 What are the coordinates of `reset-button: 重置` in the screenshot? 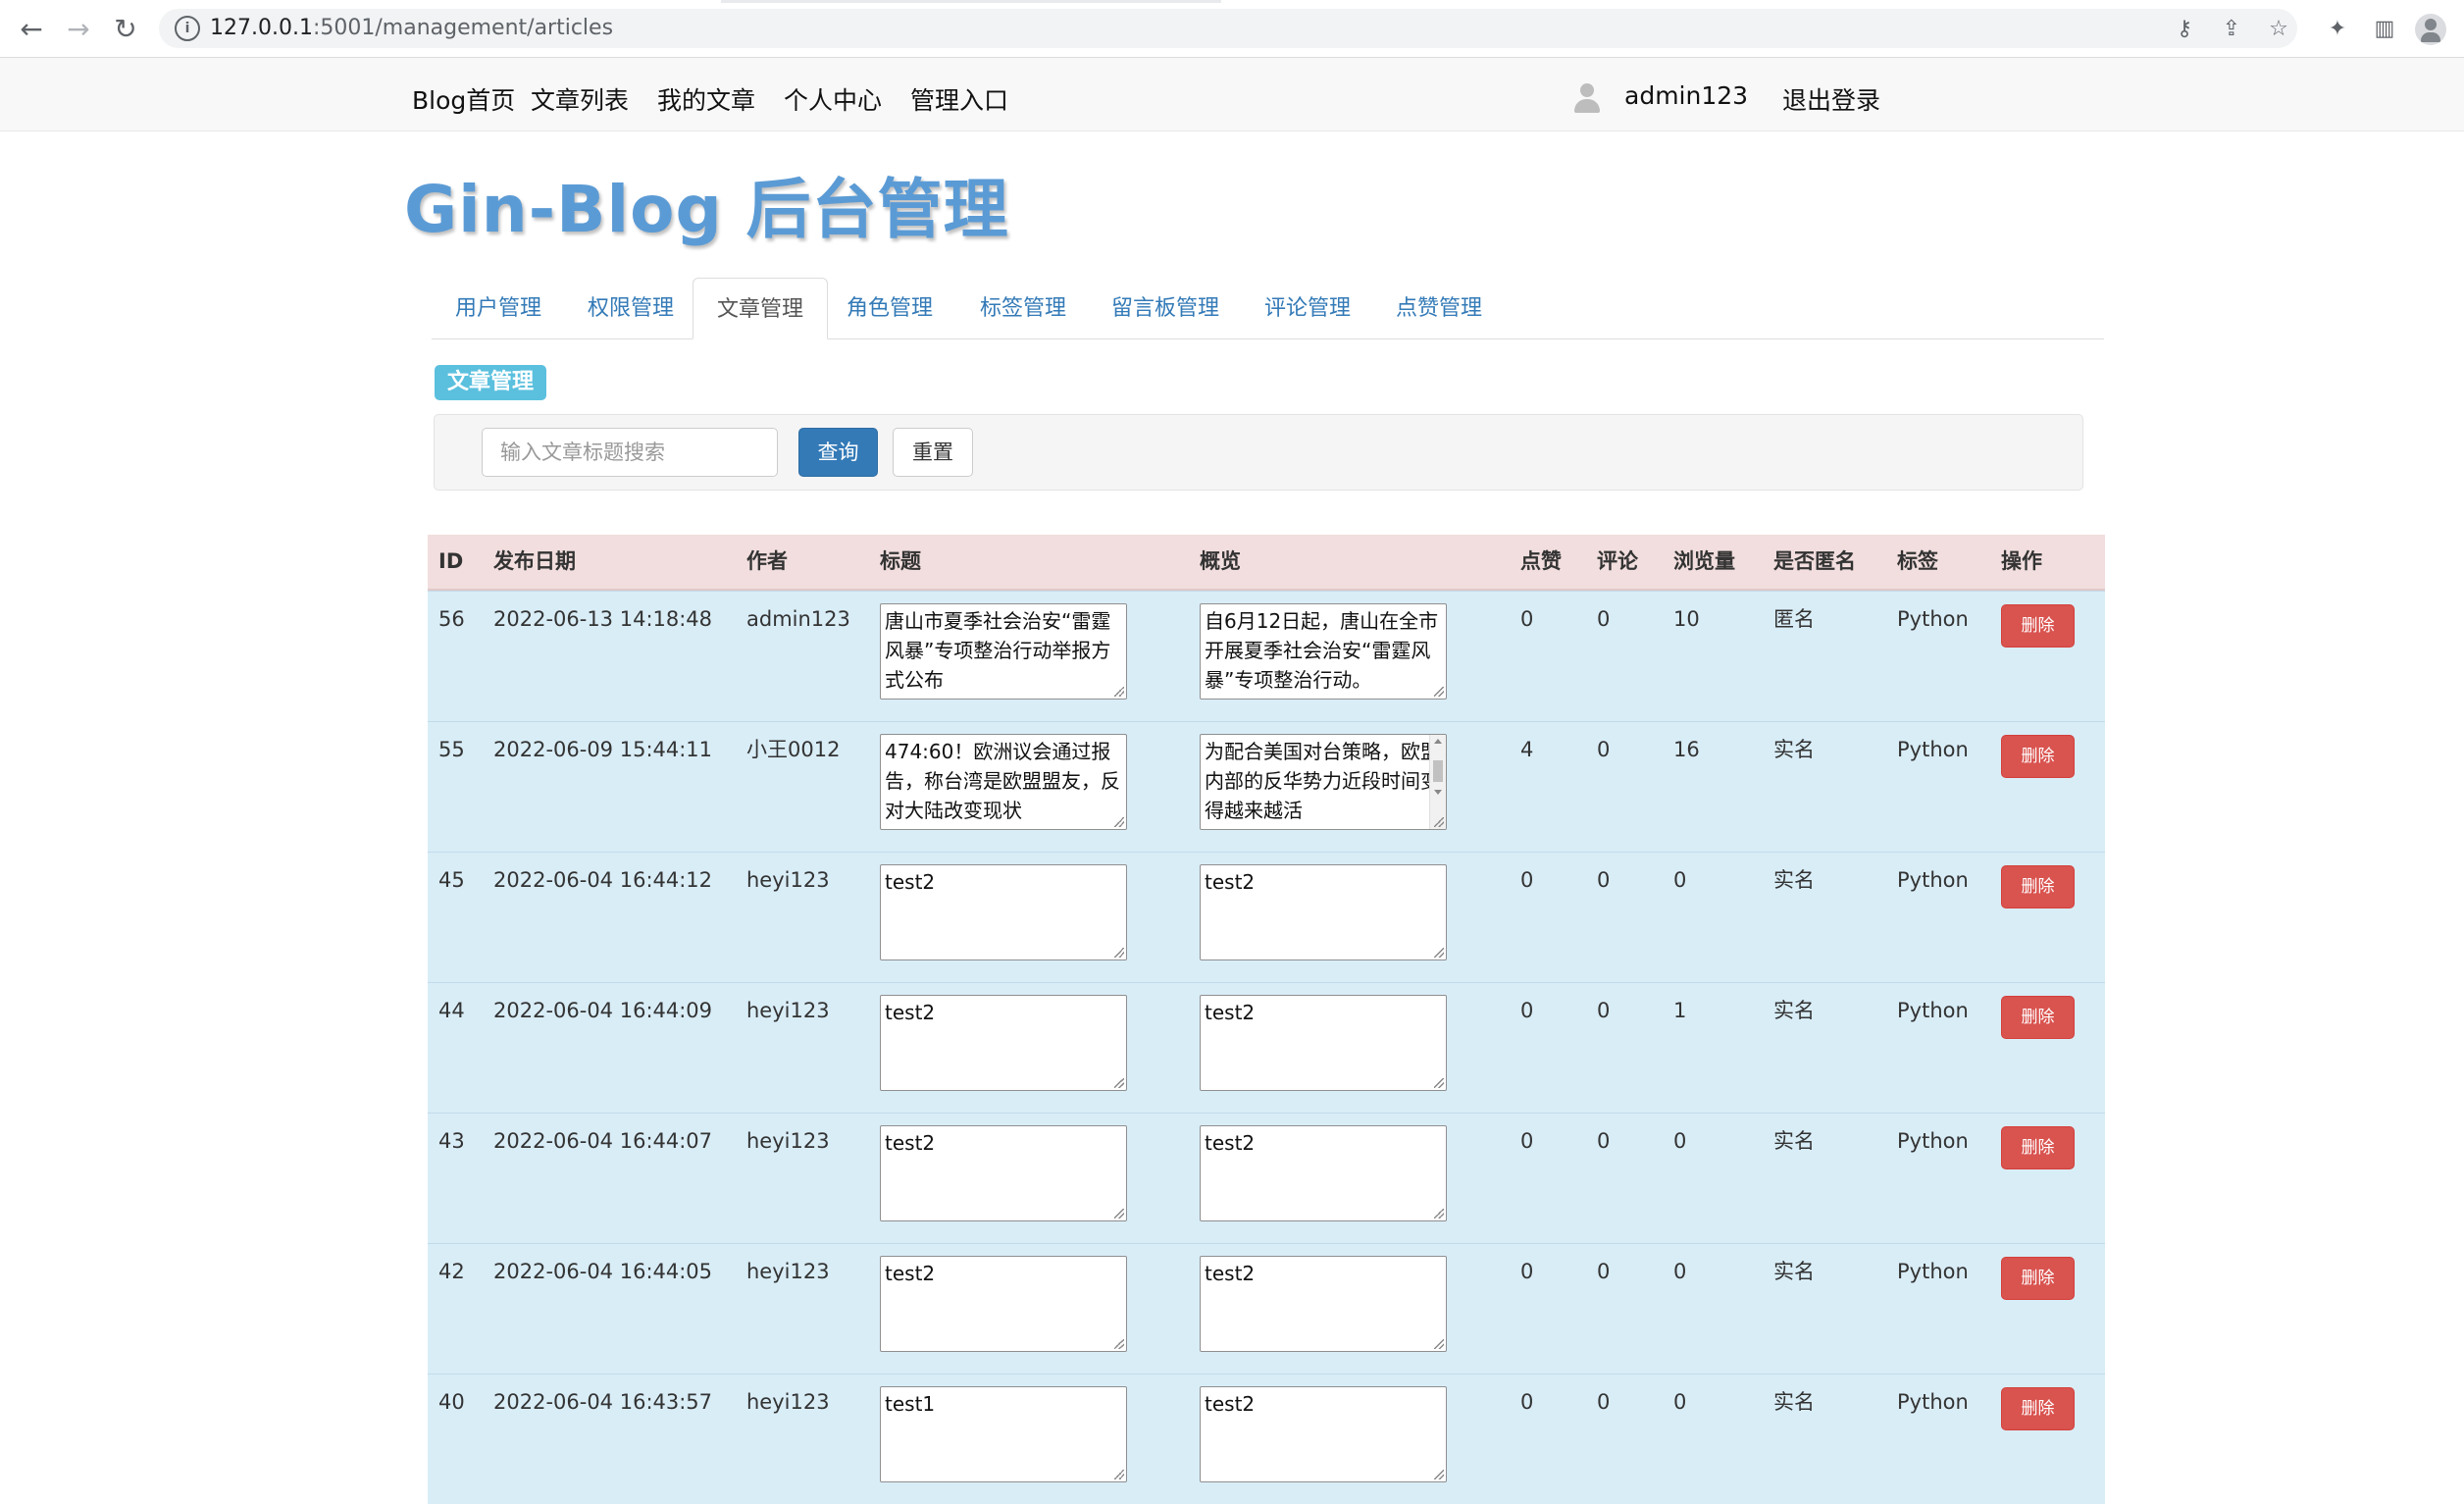 It's located at (933, 452).